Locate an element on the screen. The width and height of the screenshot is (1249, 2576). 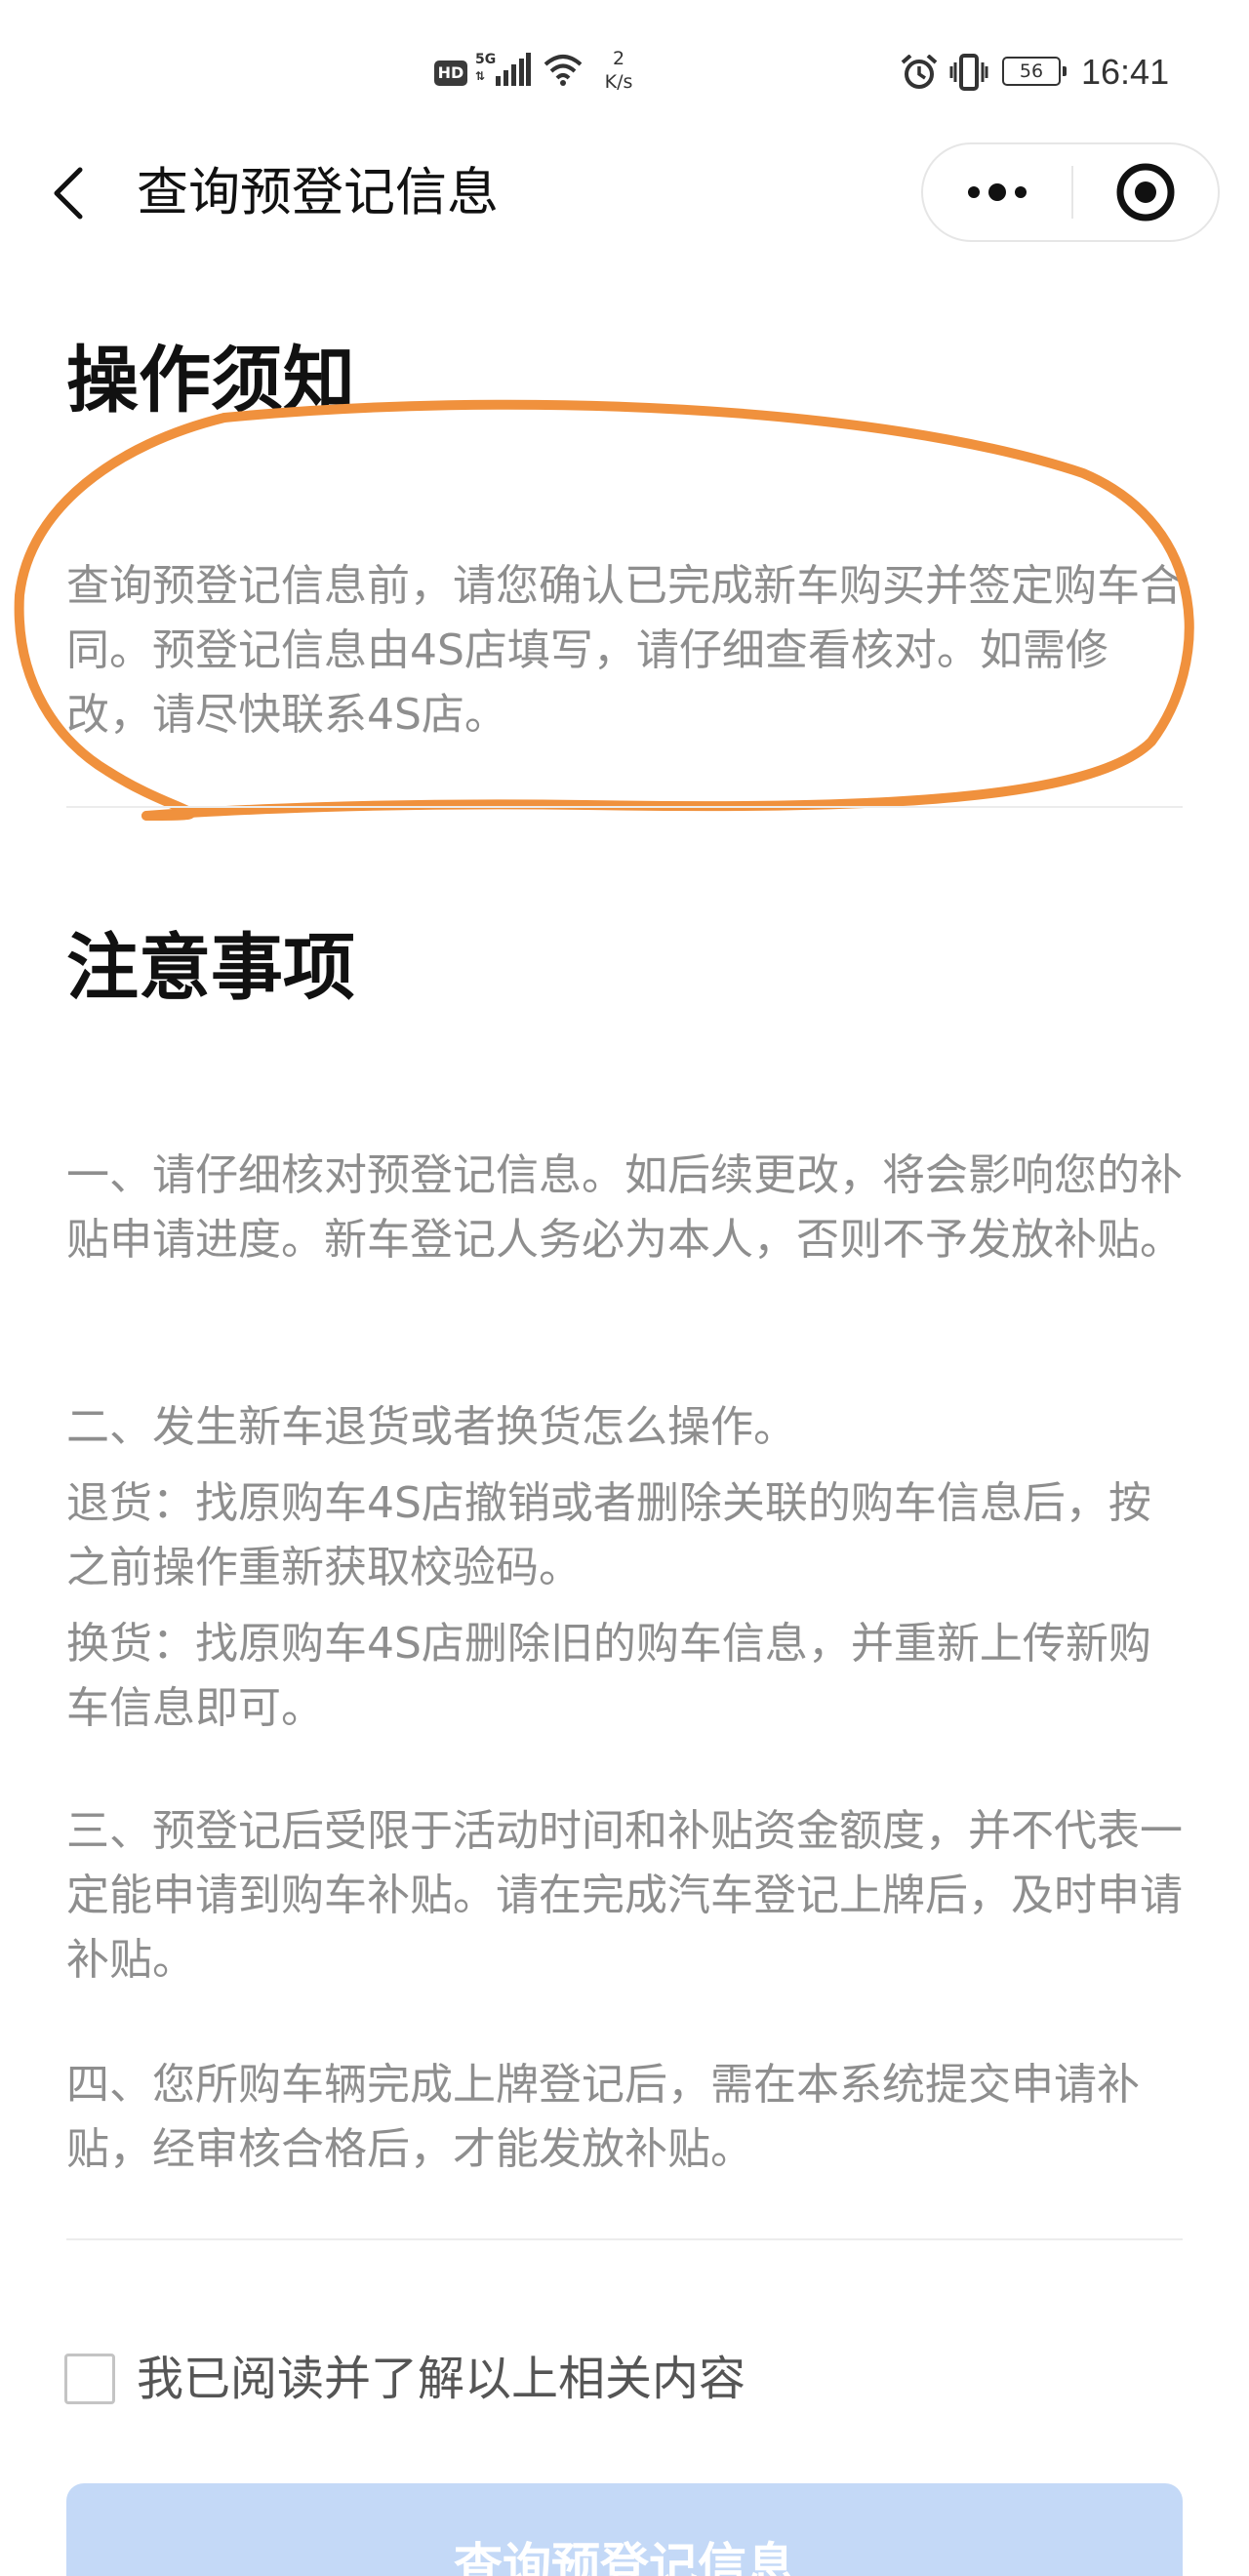
miniprogram-capsule is located at coordinates (1070, 192).